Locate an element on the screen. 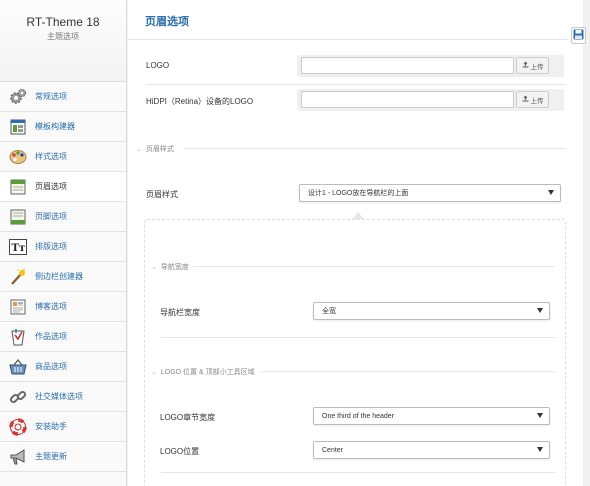 This screenshot has height=486, width=590. sidebar-item-social-media: 社交媒体选项 is located at coordinates (63, 397).